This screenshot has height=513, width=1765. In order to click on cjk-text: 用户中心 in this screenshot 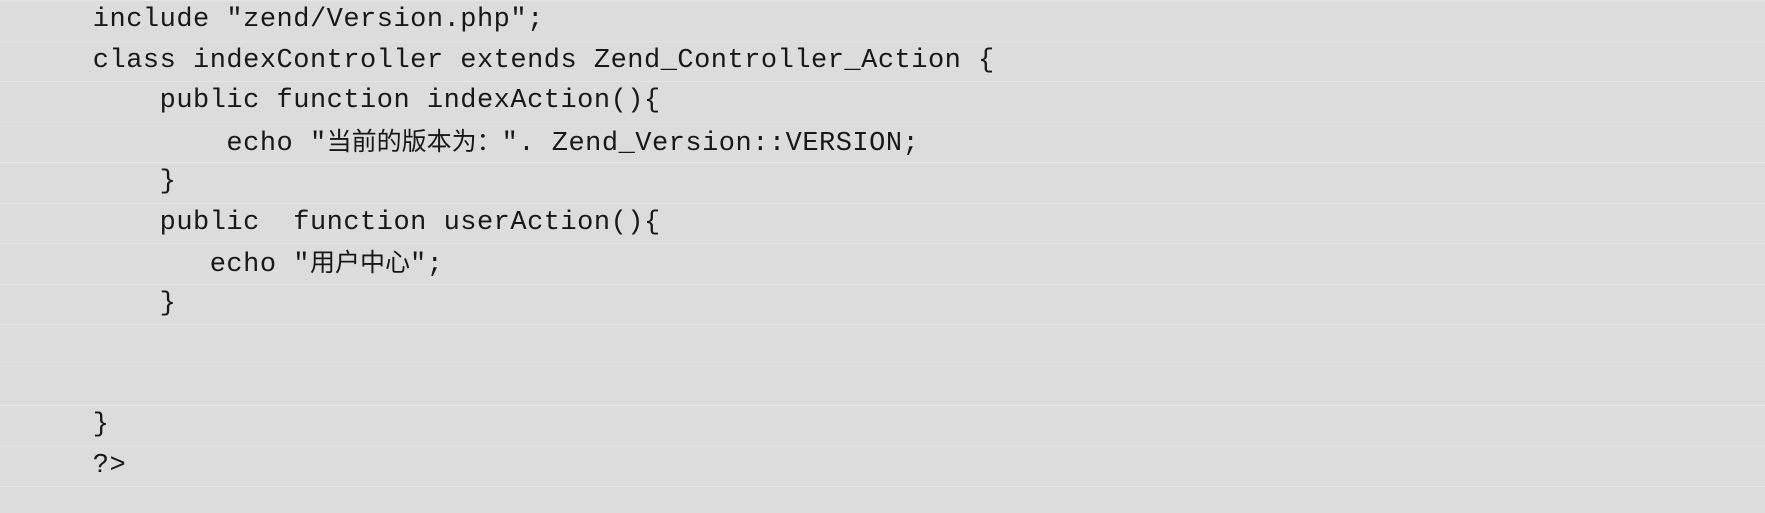, I will do `click(359, 262)`.